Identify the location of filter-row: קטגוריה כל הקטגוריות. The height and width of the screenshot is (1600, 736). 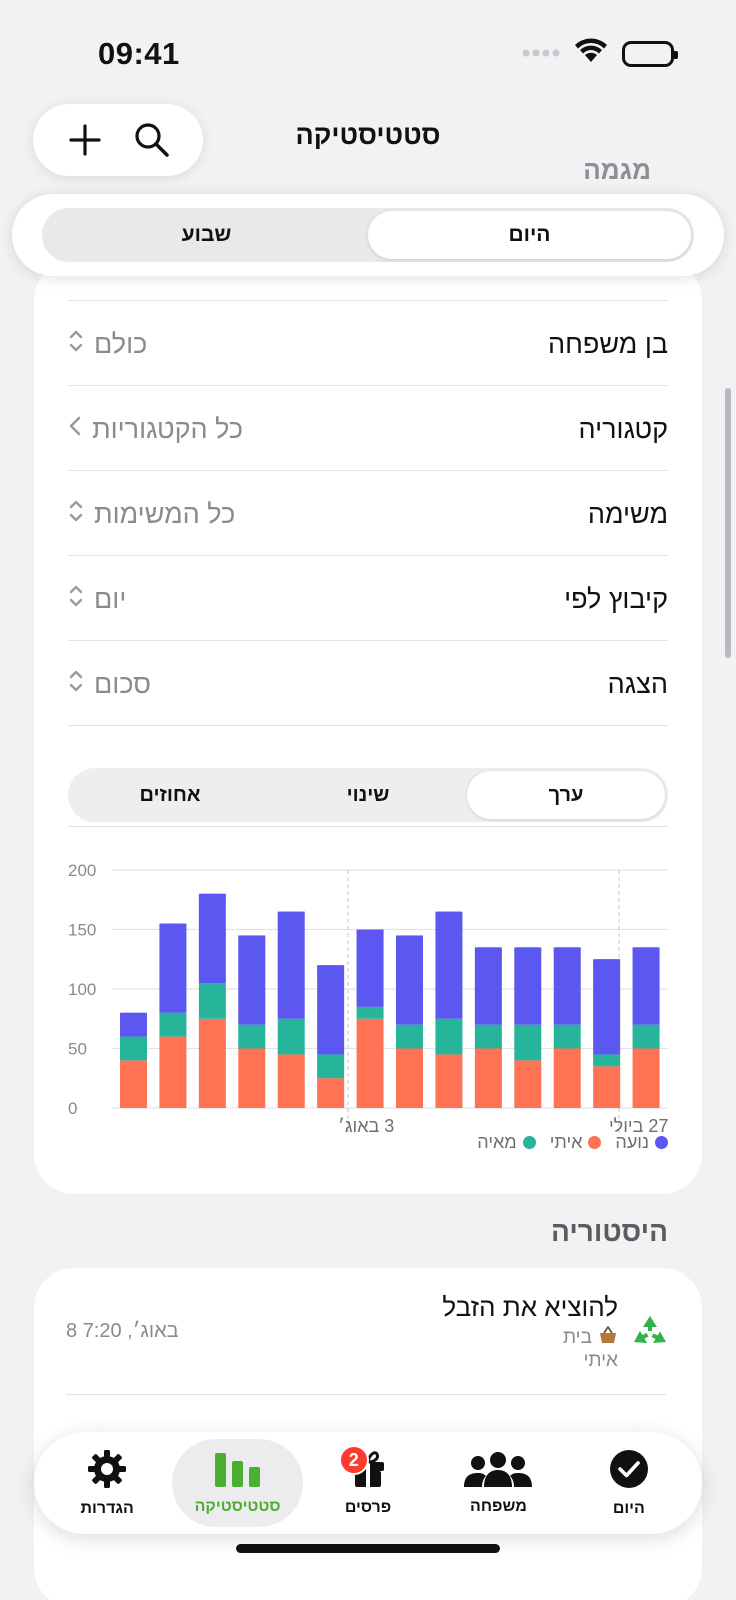
(368, 428).